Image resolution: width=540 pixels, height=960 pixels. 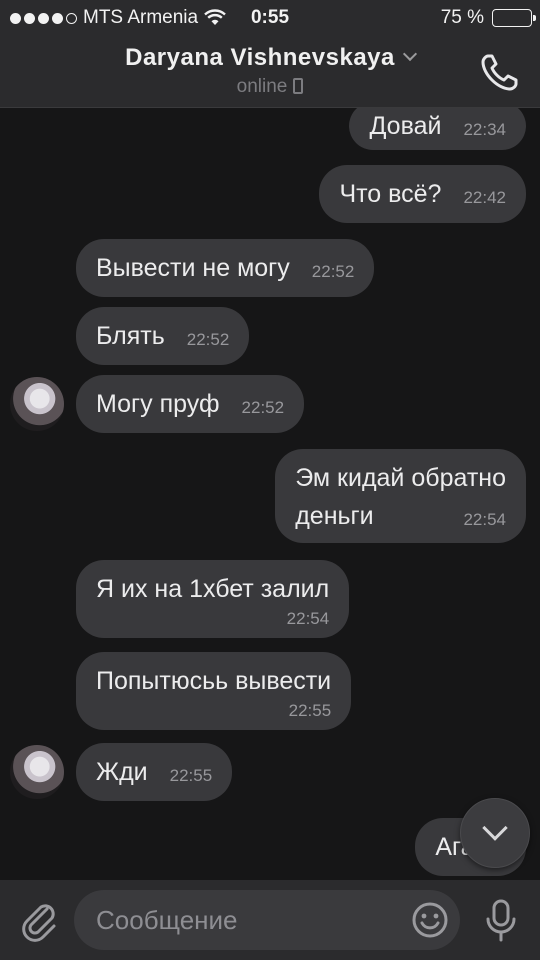 I want to click on message-text: Что всё?, so click(x=390, y=194).